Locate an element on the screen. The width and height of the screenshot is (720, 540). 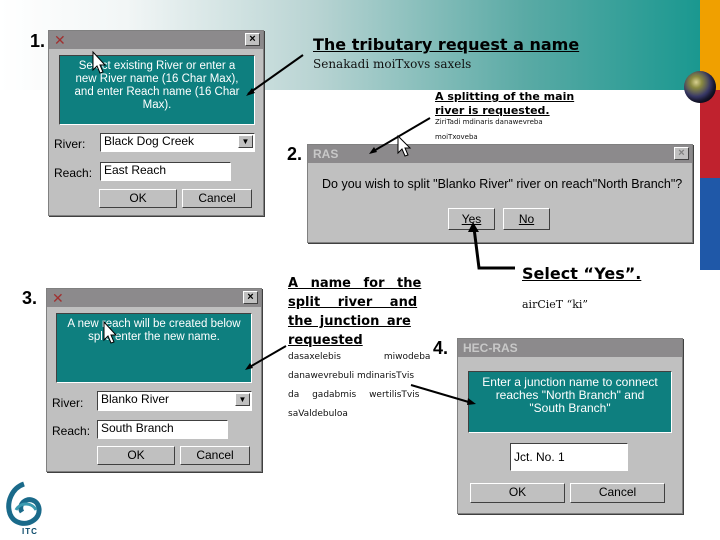
accent-stripe-red is located at coordinates (710, 134).